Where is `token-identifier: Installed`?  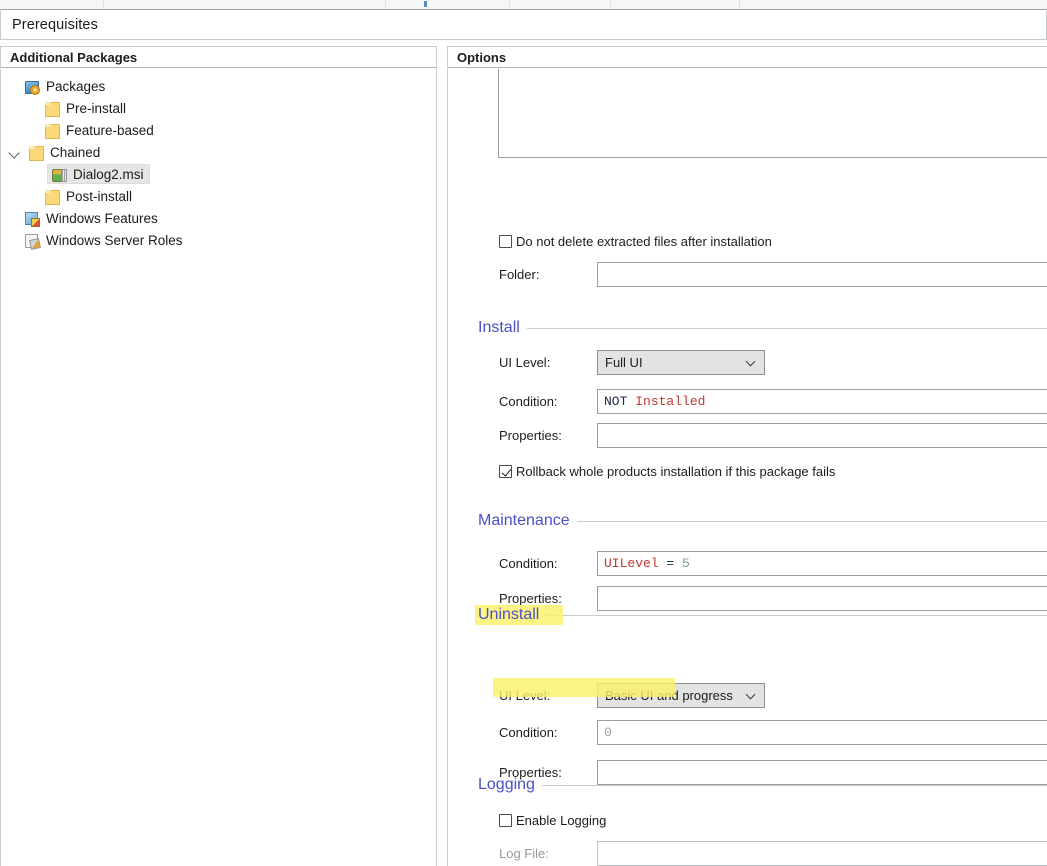
token-identifier: Installed is located at coordinates (670, 401).